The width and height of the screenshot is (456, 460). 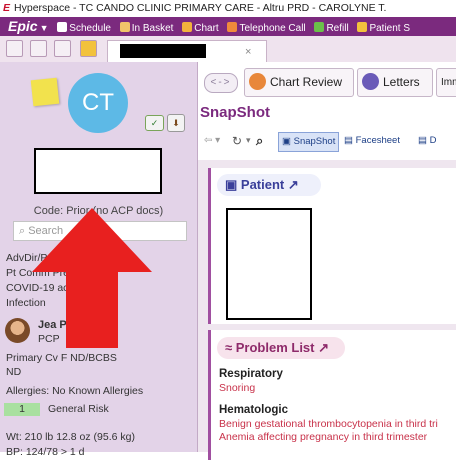 I want to click on letters-tab: Letters, so click(x=395, y=82).